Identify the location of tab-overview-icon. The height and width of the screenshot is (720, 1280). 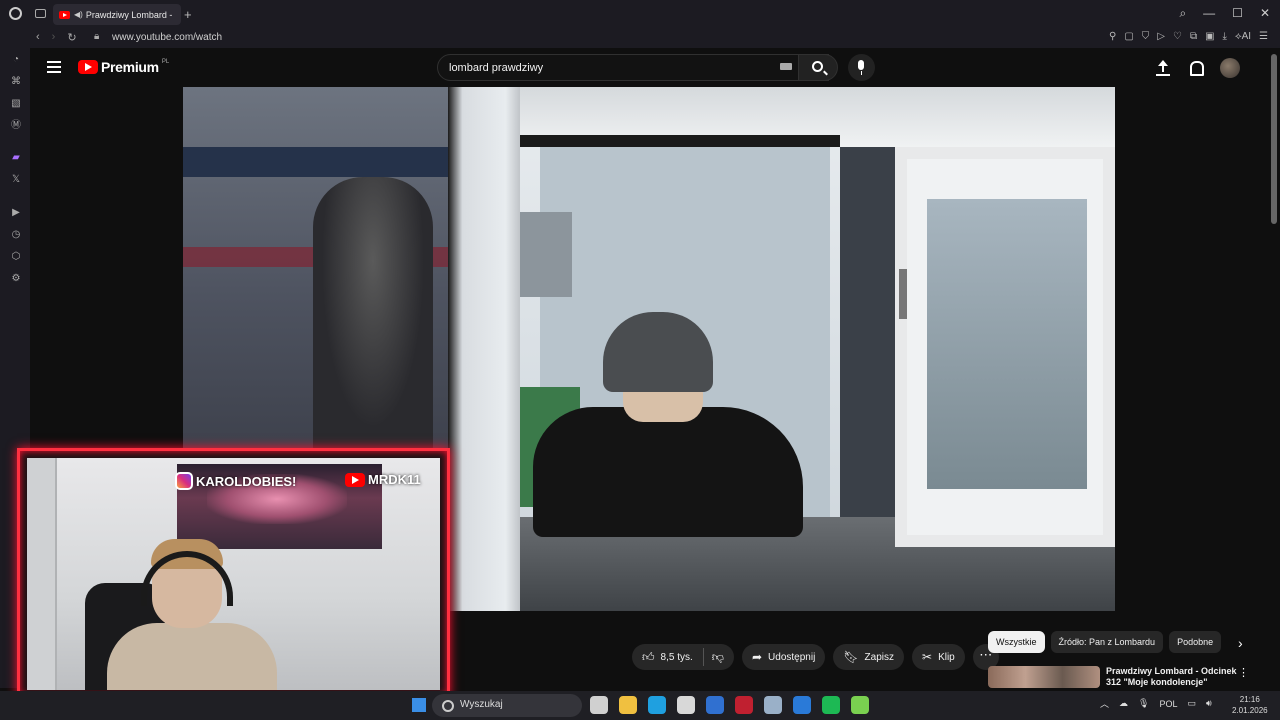
(40, 13).